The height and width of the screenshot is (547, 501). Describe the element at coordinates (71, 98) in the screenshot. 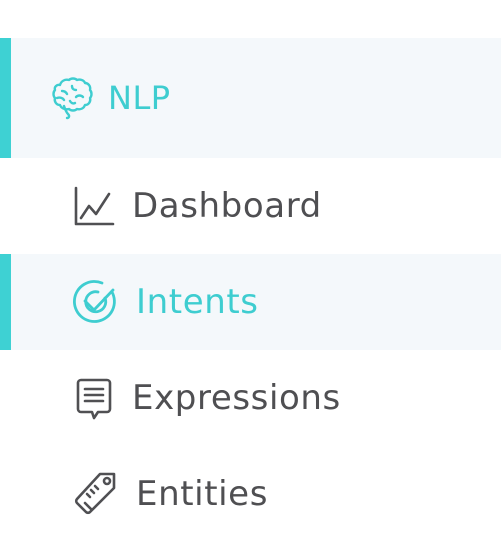

I see `brain-icon` at that location.